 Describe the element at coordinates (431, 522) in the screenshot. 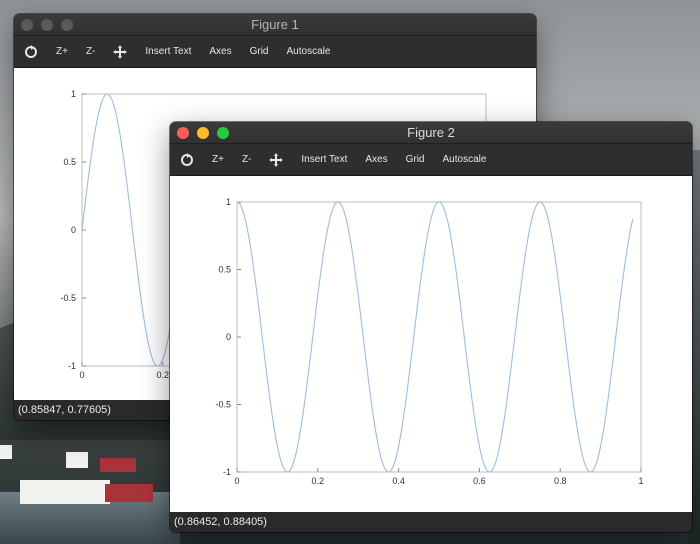

I see `cursor-coordinates: (0.86452, 0.88405)` at that location.